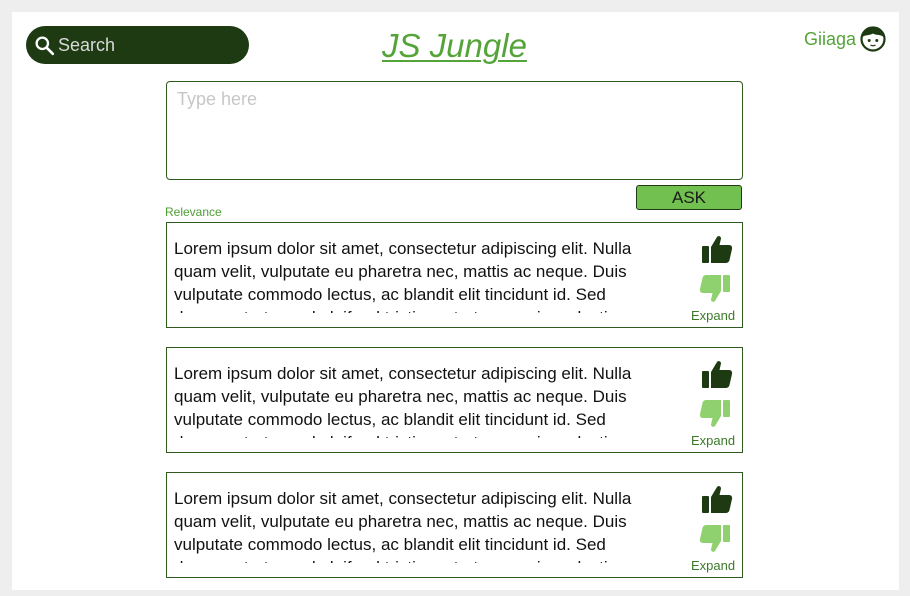  Describe the element at coordinates (137, 45) in the screenshot. I see `search-bar: Search` at that location.